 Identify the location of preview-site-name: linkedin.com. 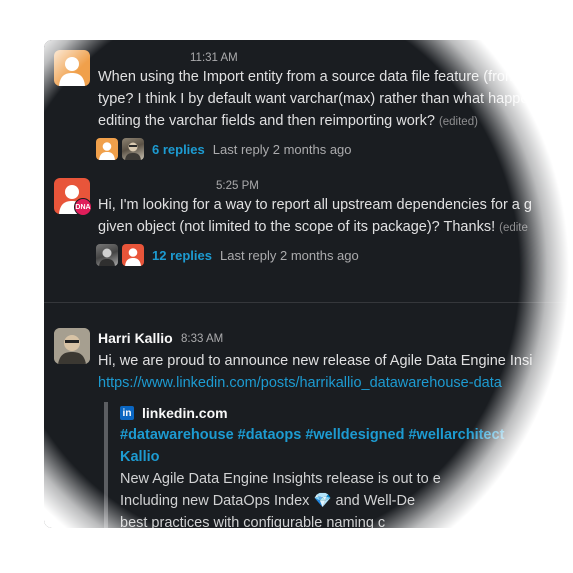
(185, 413).